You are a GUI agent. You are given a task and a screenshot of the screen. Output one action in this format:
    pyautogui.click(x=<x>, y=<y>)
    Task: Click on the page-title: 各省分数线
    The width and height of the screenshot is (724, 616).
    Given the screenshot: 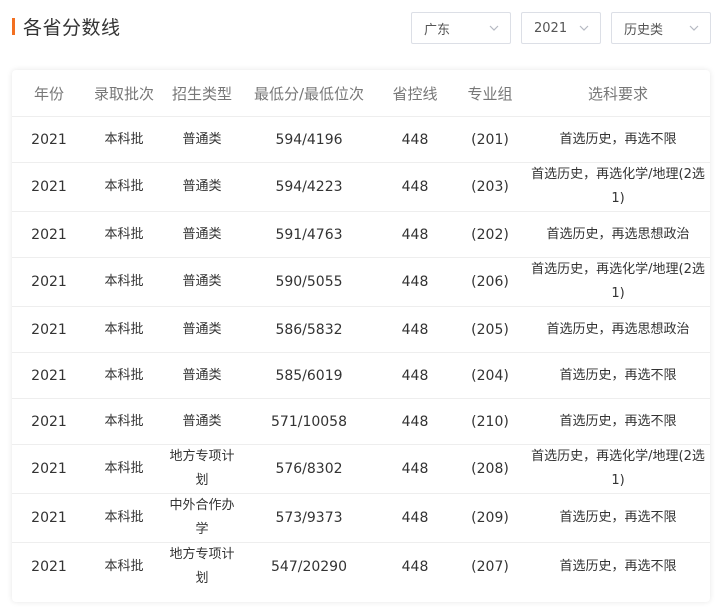 What is the action you would take?
    pyautogui.click(x=72, y=27)
    